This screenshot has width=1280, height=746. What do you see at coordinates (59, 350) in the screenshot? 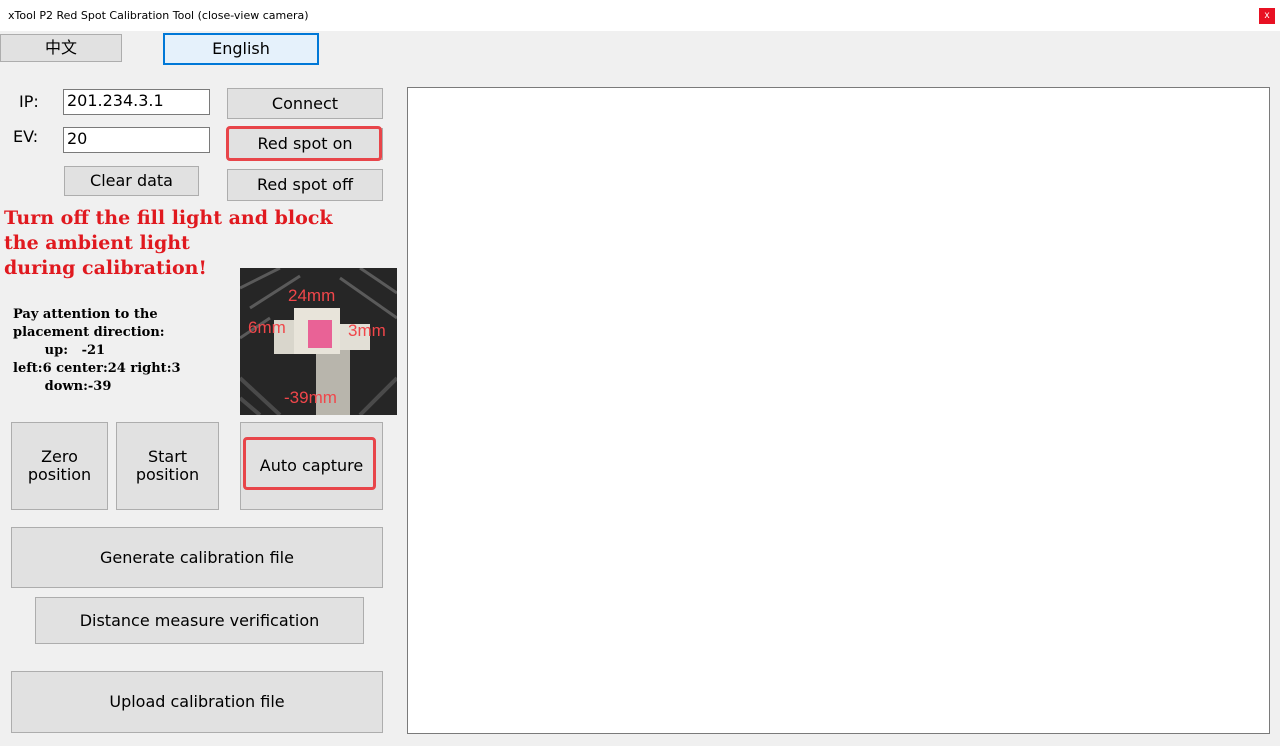
I see `instruction-line: up: -21` at bounding box center [59, 350].